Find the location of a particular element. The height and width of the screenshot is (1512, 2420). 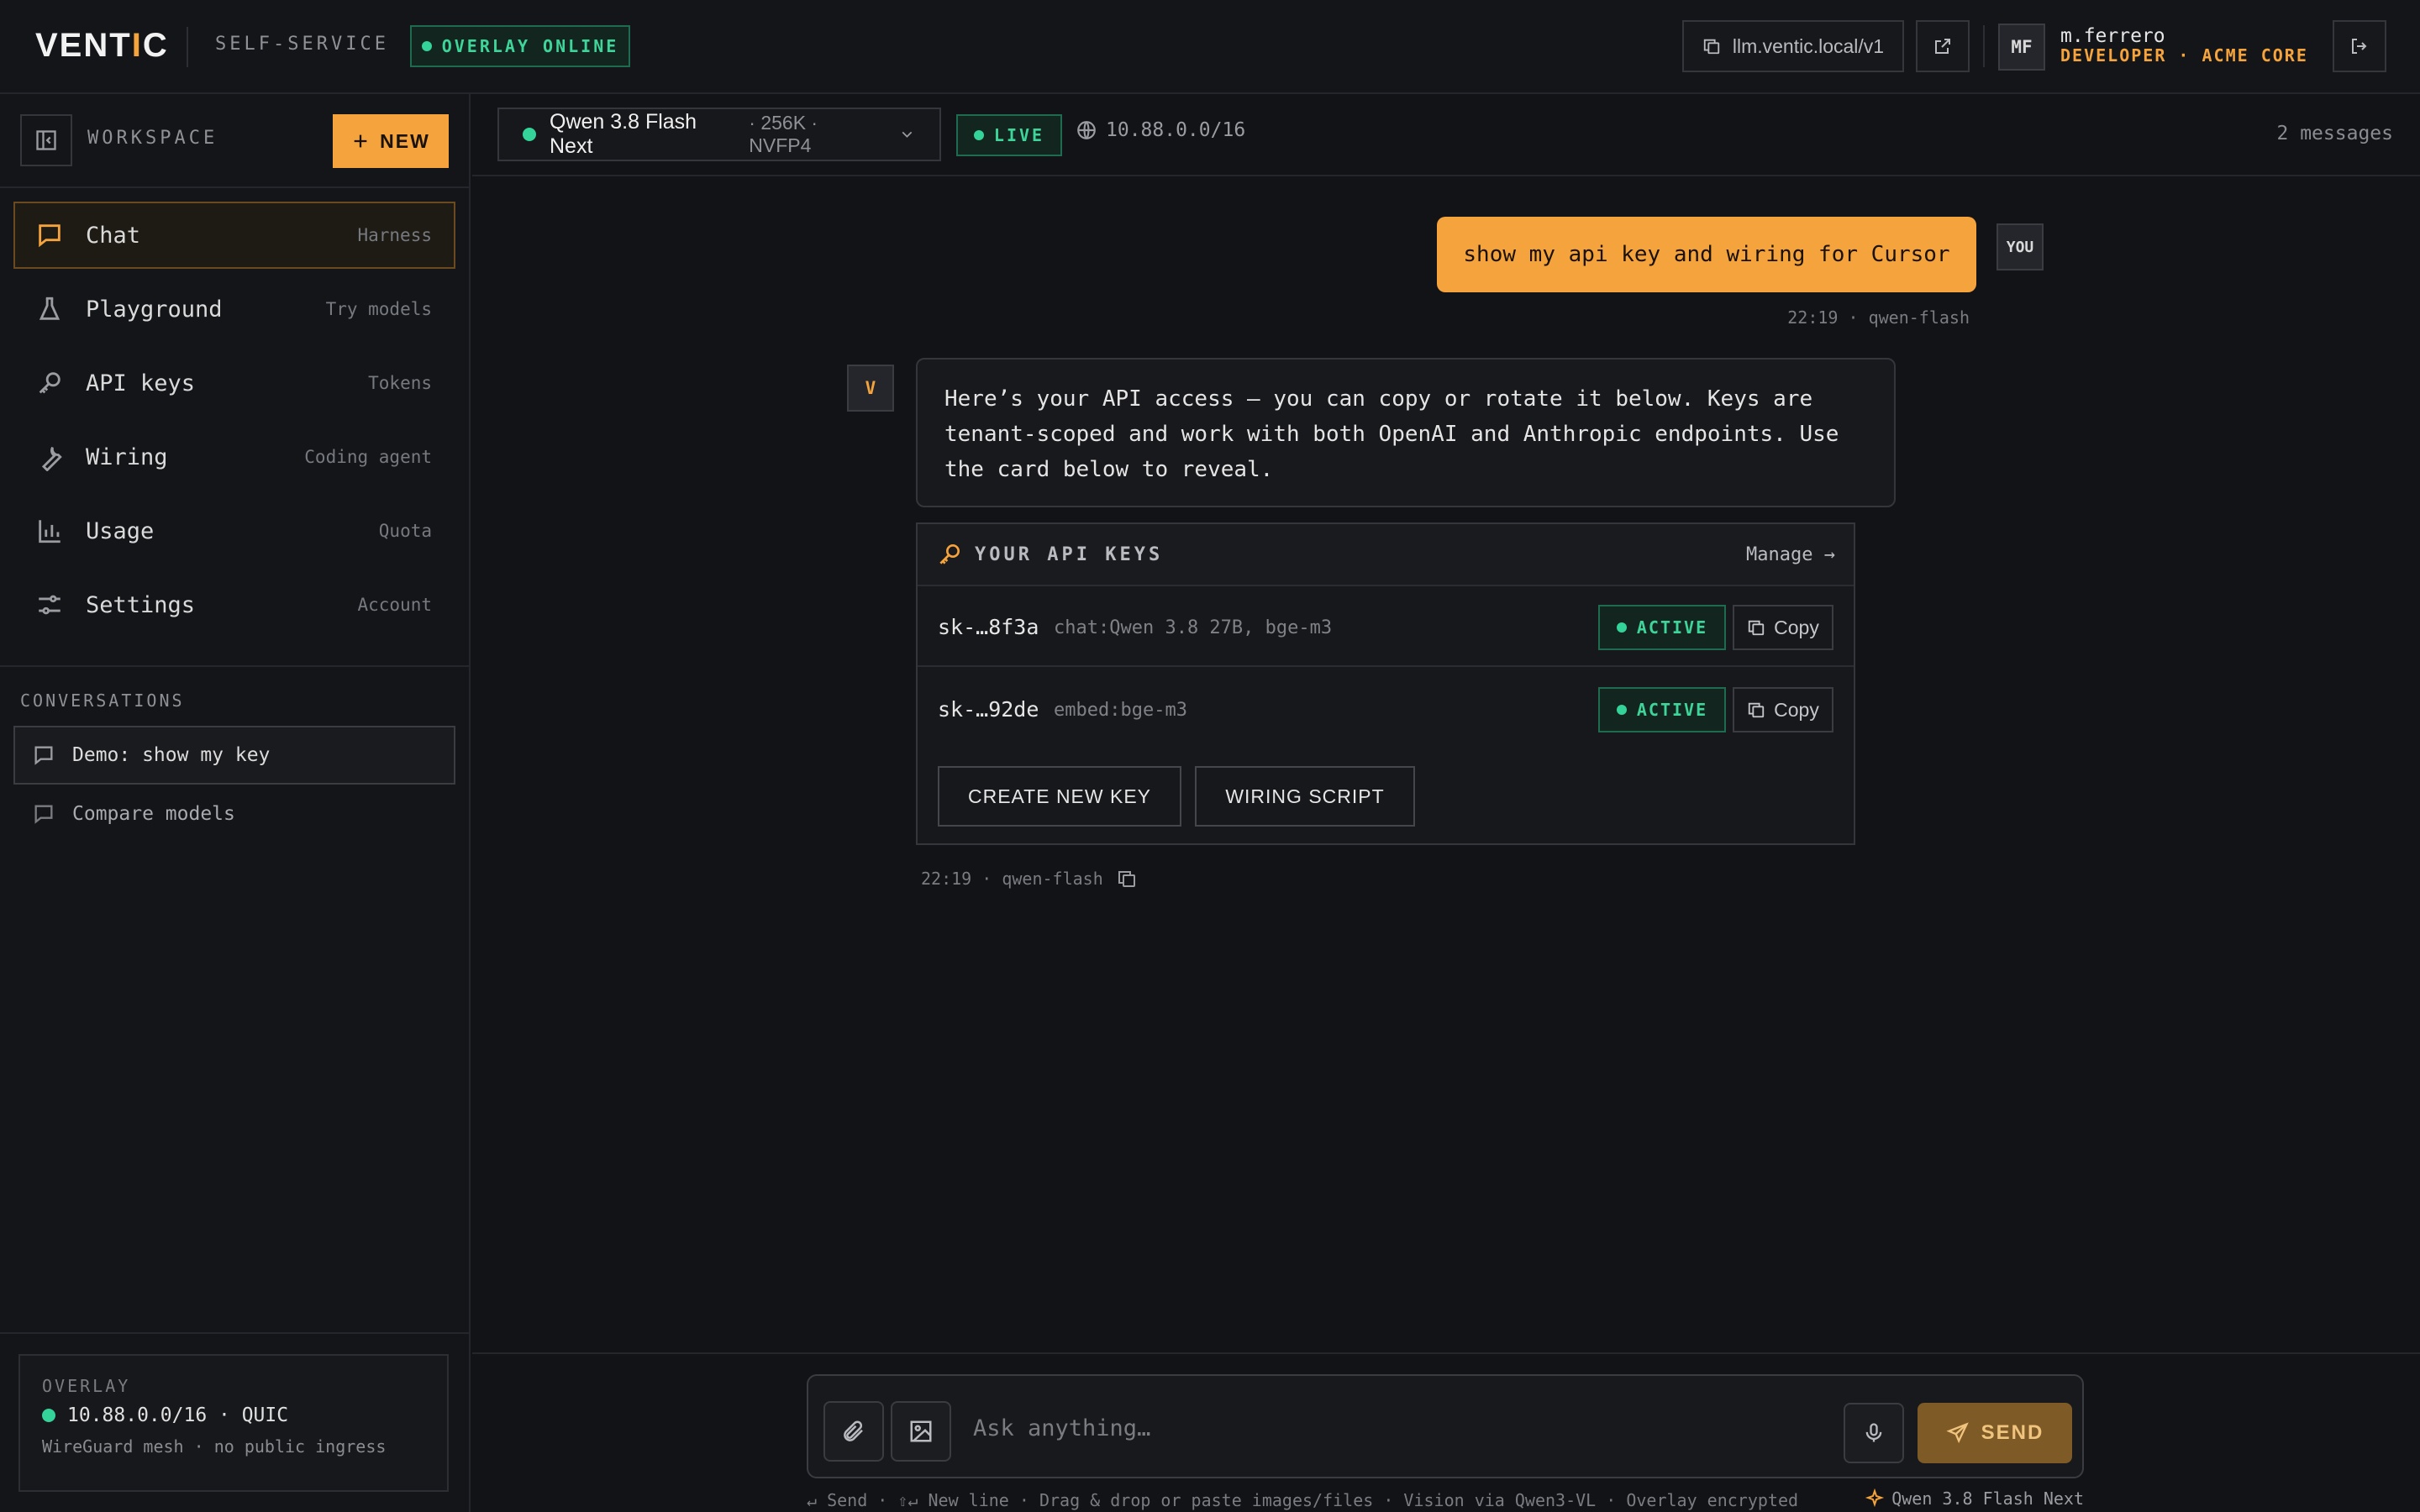

bar-chart-icon is located at coordinates (50, 531).